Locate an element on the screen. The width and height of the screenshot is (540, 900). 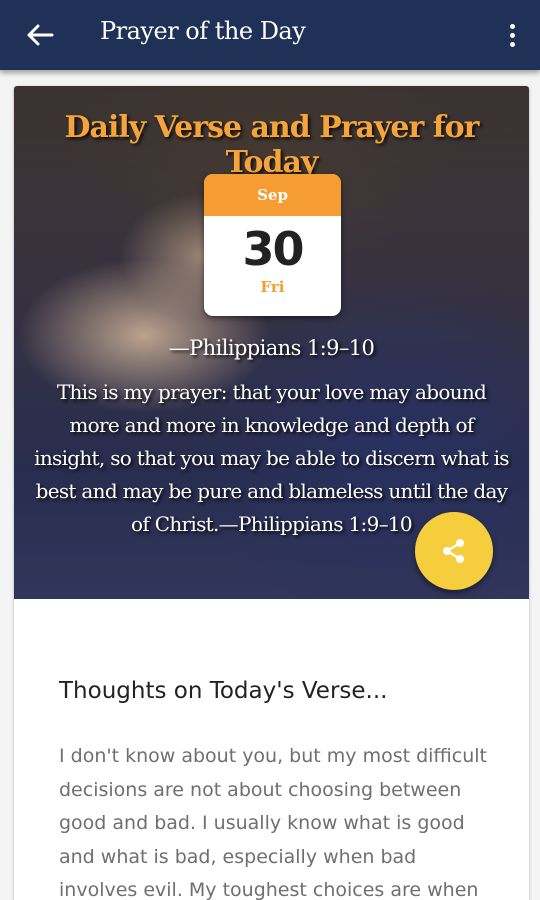
share-icon is located at coordinates (453, 551).